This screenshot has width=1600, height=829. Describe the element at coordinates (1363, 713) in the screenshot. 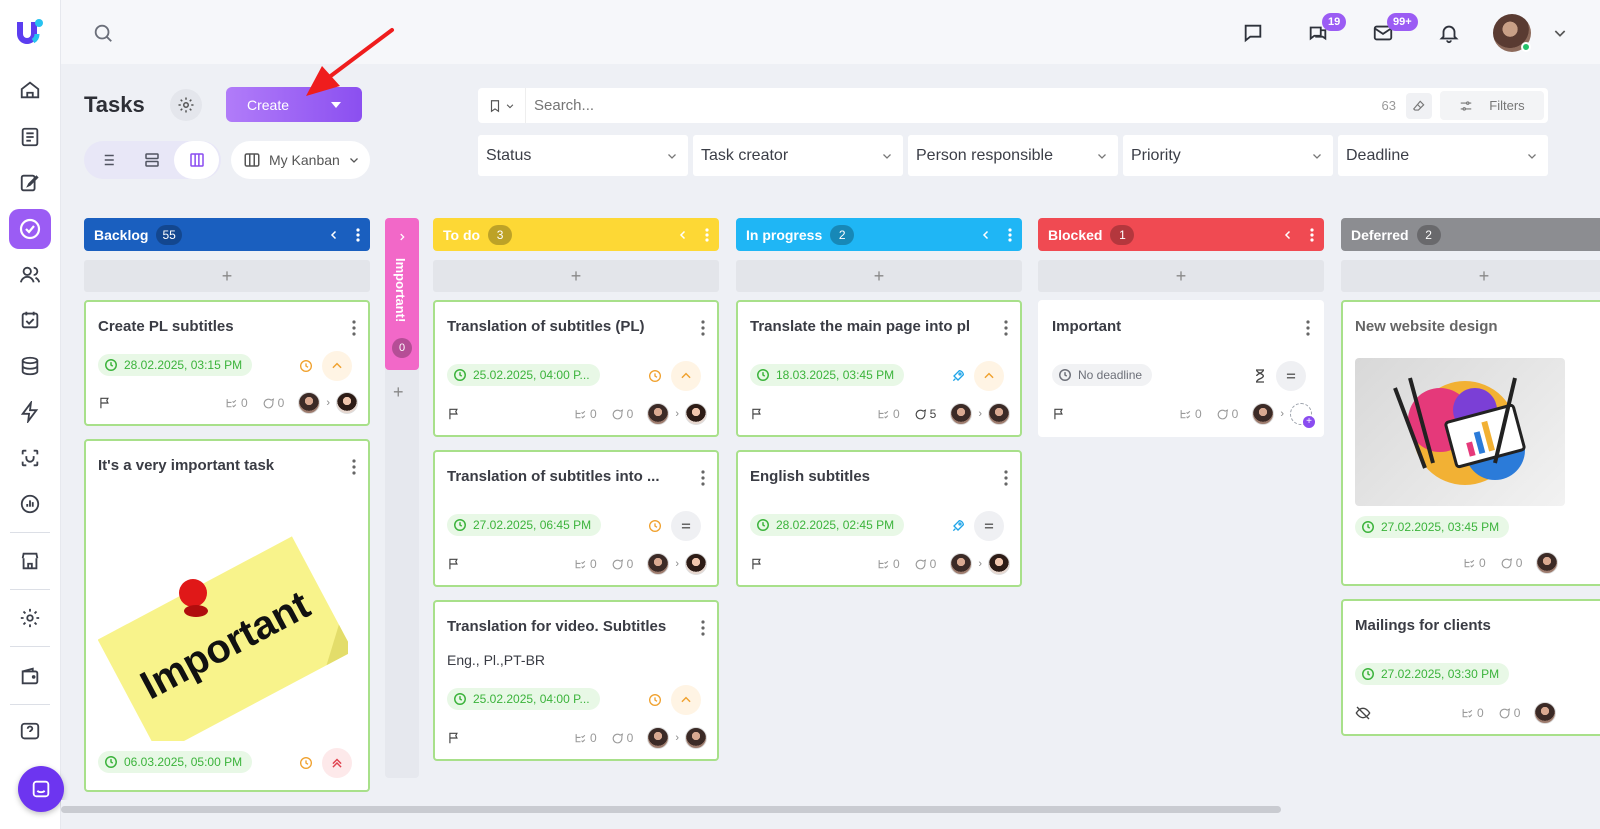

I see `hidden-eye-icon` at that location.